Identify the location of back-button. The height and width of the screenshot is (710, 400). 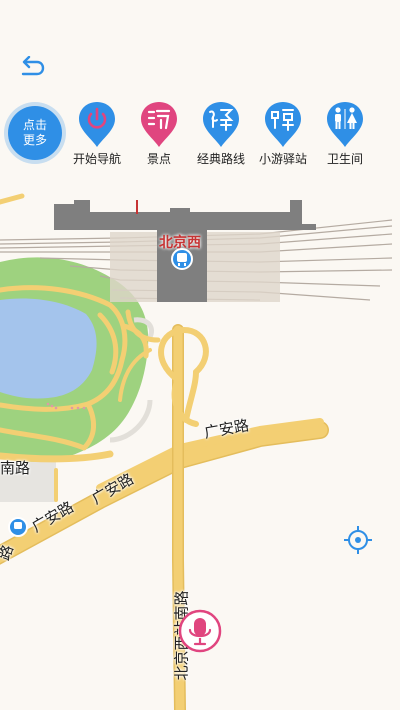
(32, 67).